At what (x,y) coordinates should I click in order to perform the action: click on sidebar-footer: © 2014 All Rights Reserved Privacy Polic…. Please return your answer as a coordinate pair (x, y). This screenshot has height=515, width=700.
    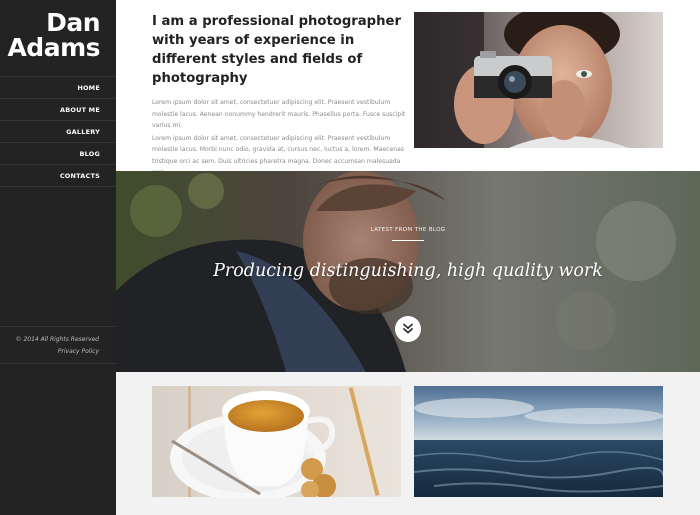
    Looking at the image, I should click on (58, 345).